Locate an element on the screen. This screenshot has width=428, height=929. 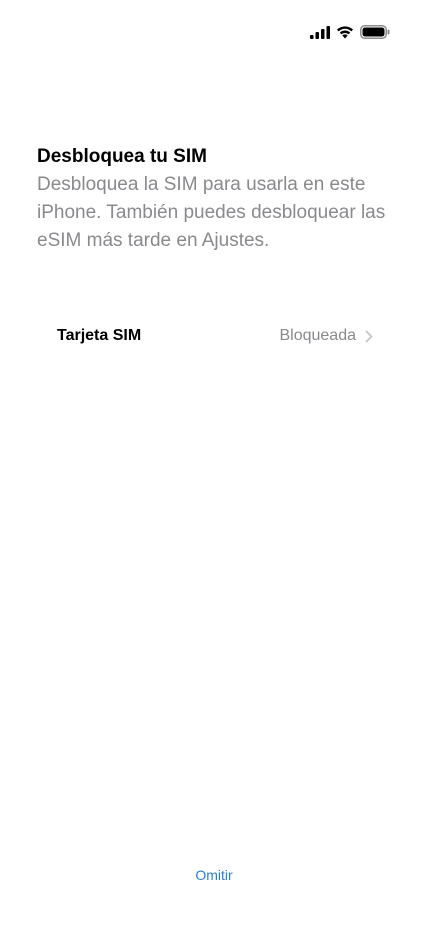
sim-card-status-group: Bloqueada is located at coordinates (326, 336).